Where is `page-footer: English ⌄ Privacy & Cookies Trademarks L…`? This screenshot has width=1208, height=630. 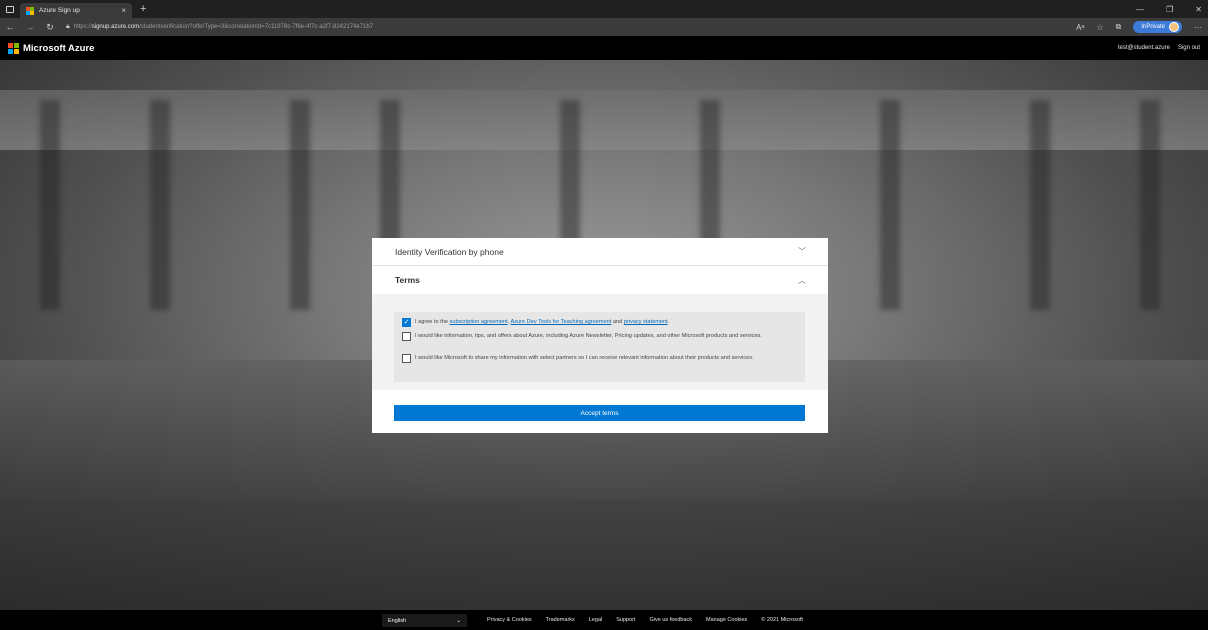
page-footer: English ⌄ Privacy & Cookies Trademarks L… is located at coordinates (604, 620).